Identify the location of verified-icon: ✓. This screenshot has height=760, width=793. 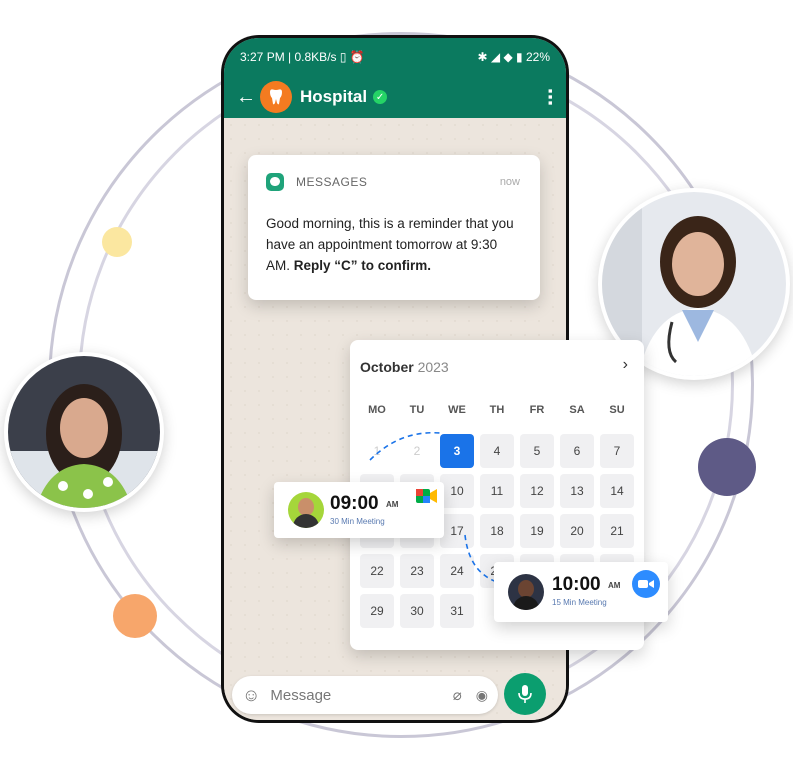
(380, 97).